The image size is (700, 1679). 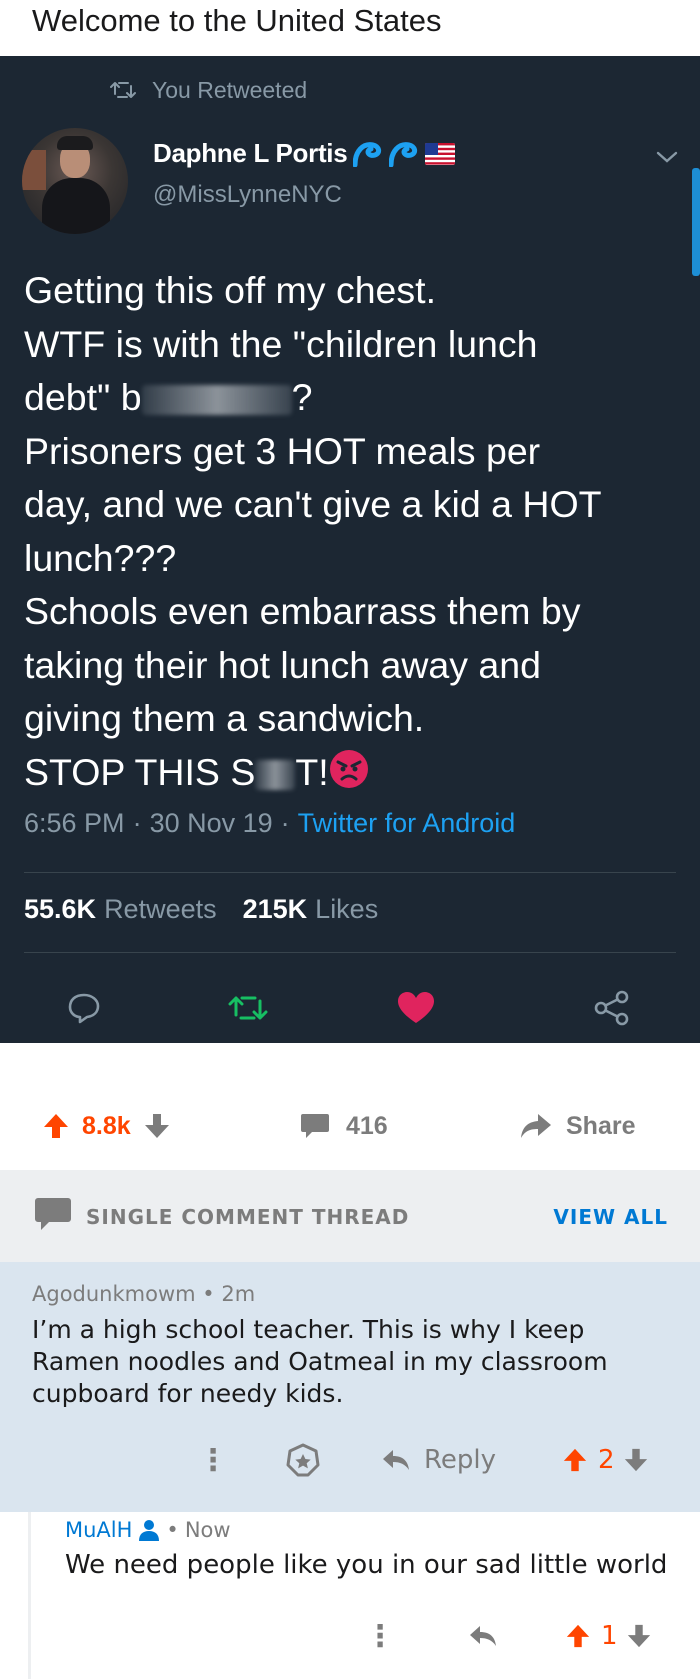 What do you see at coordinates (160, 909) in the screenshot?
I see `retweets-label: Retweets` at bounding box center [160, 909].